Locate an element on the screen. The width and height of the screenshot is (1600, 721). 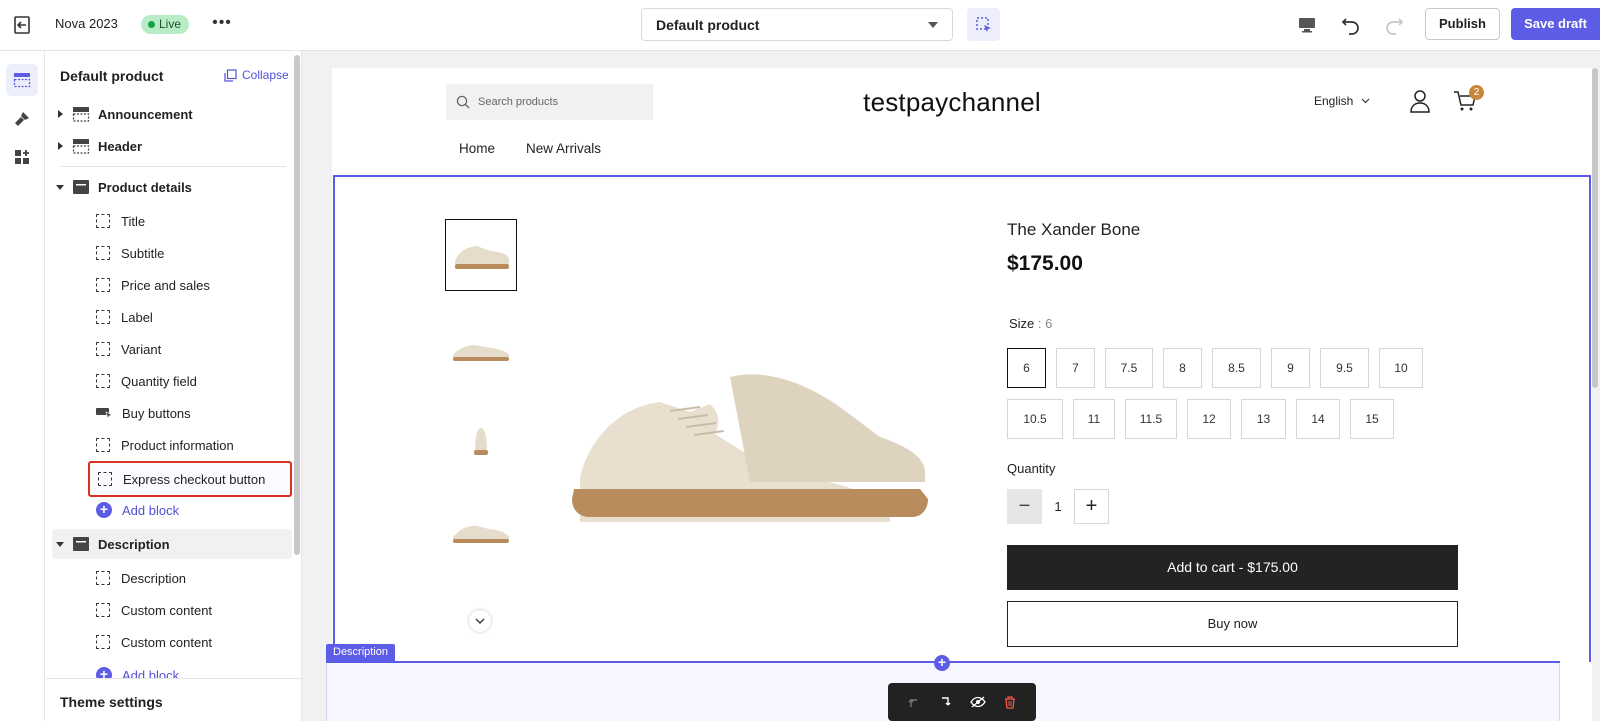
rail-apps-button is located at coordinates (22, 157).